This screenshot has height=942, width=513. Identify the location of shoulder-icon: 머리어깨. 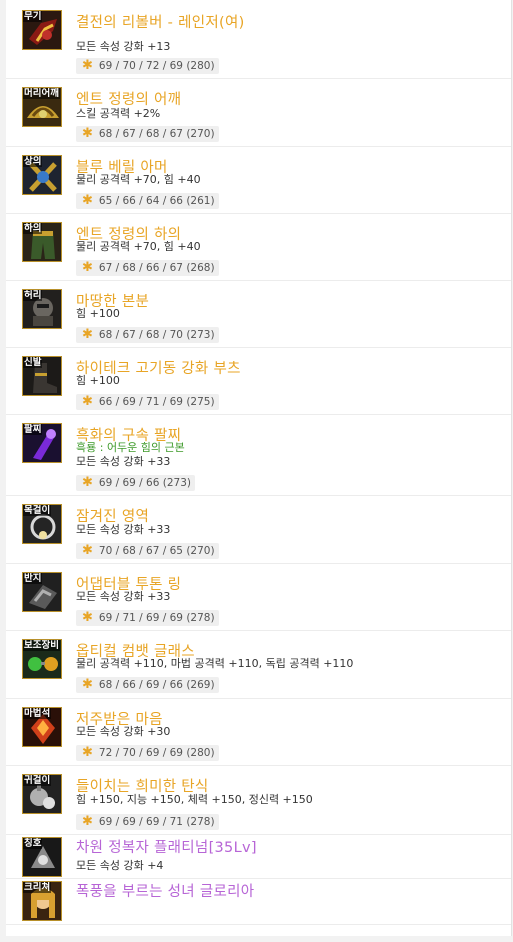
(42, 107).